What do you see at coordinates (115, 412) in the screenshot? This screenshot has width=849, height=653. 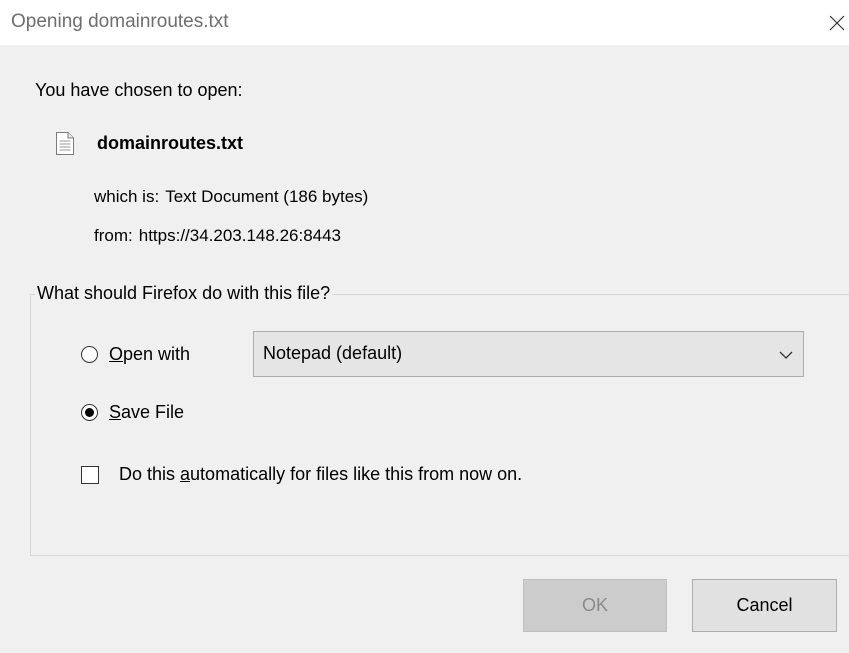 I see `save-file-mnemonic: S` at bounding box center [115, 412].